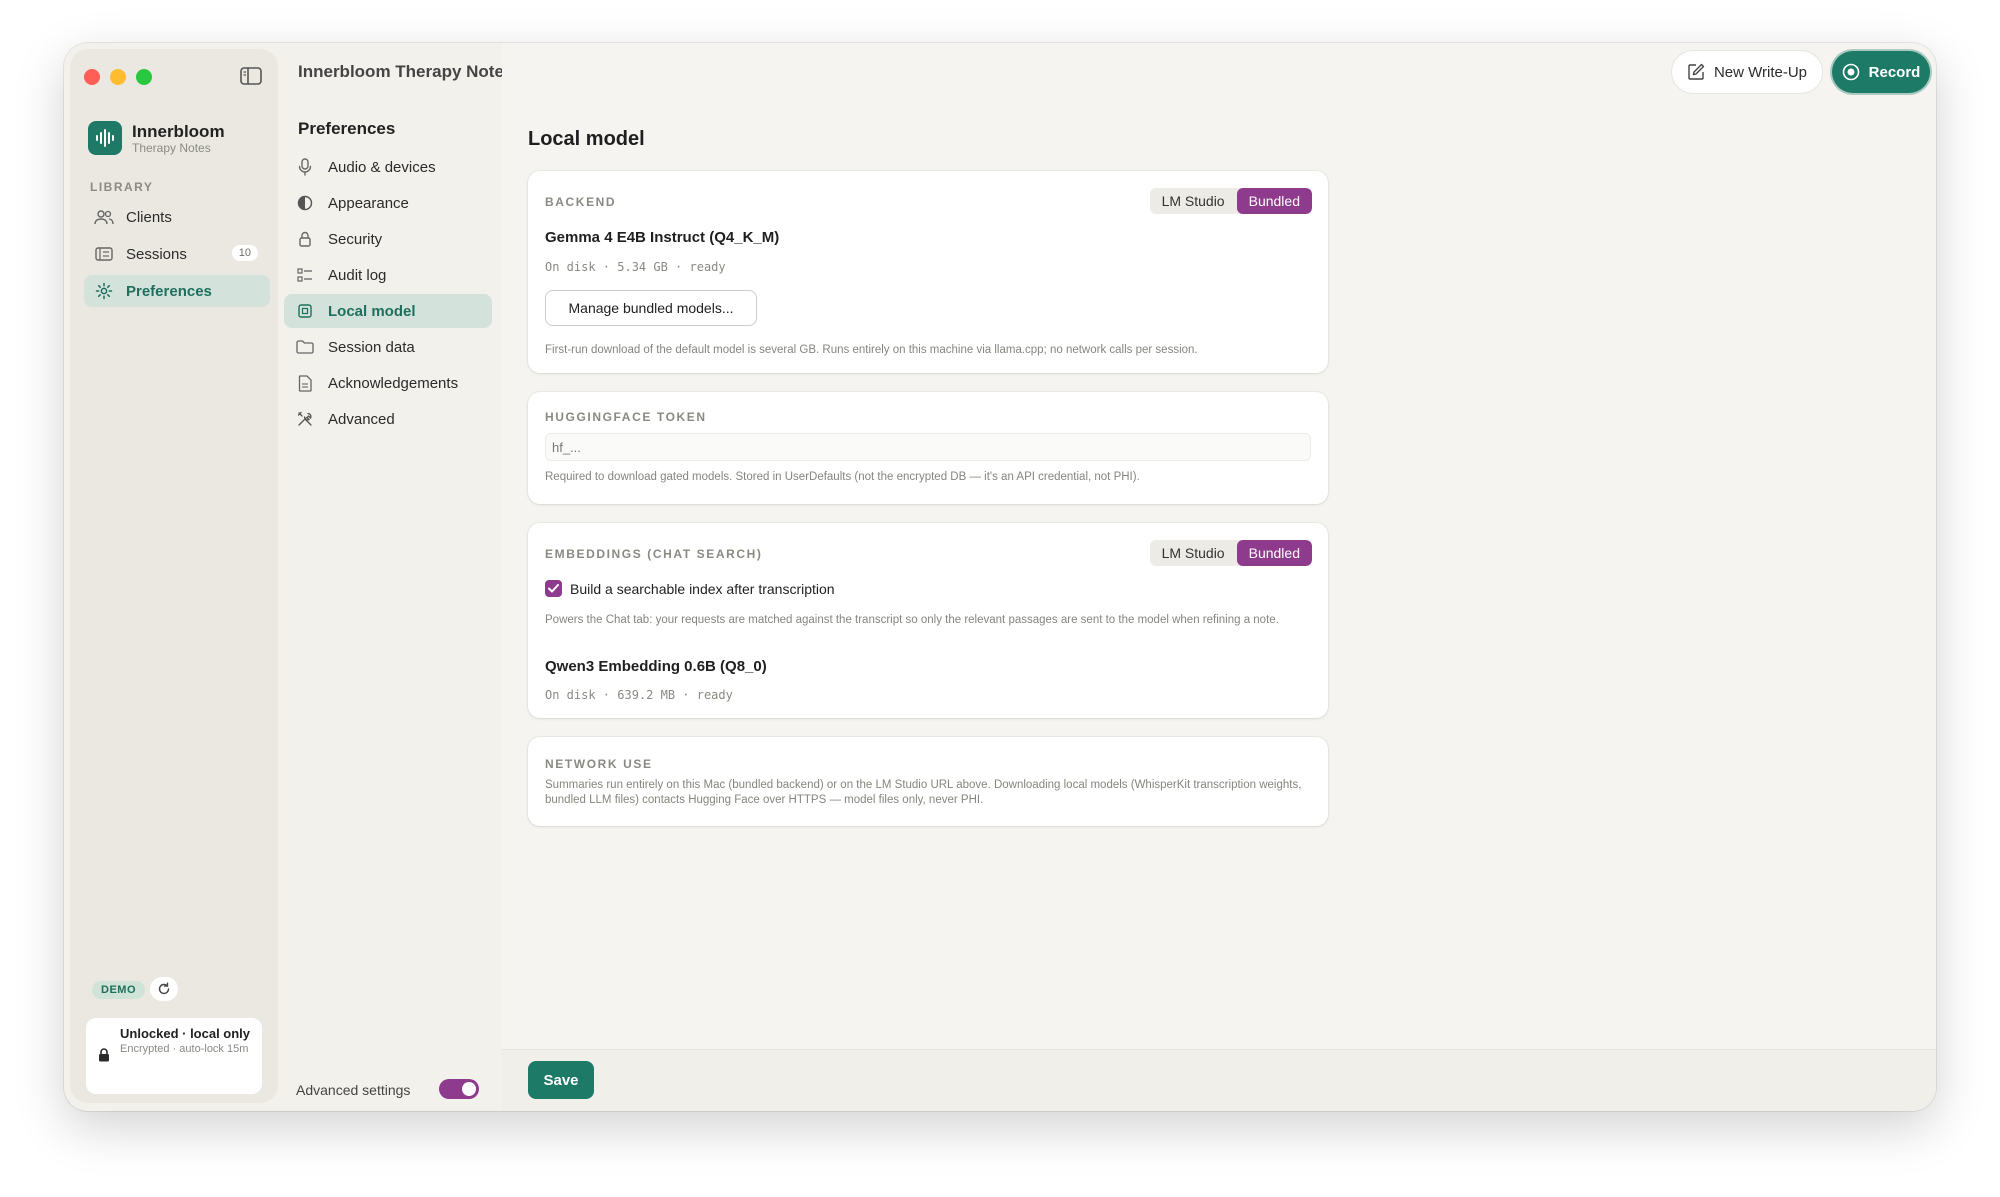  What do you see at coordinates (1894, 72) in the screenshot?
I see `record-label: Record` at bounding box center [1894, 72].